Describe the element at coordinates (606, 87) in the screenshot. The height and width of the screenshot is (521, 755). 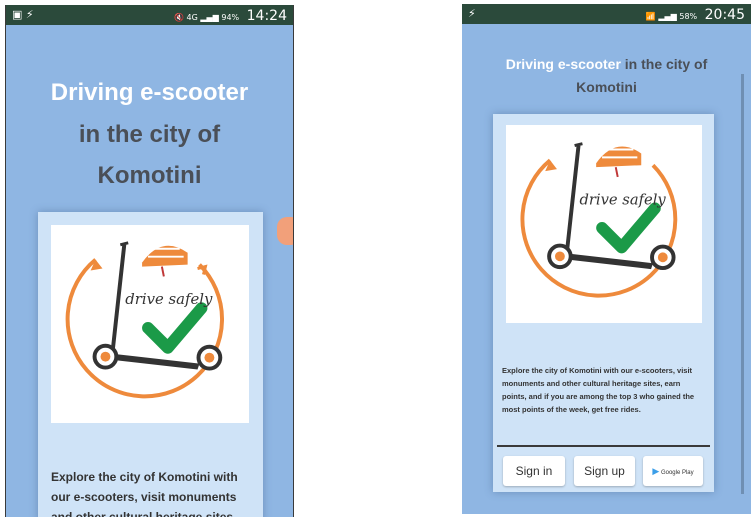
I see `page-title-line-2: Komotini` at that location.